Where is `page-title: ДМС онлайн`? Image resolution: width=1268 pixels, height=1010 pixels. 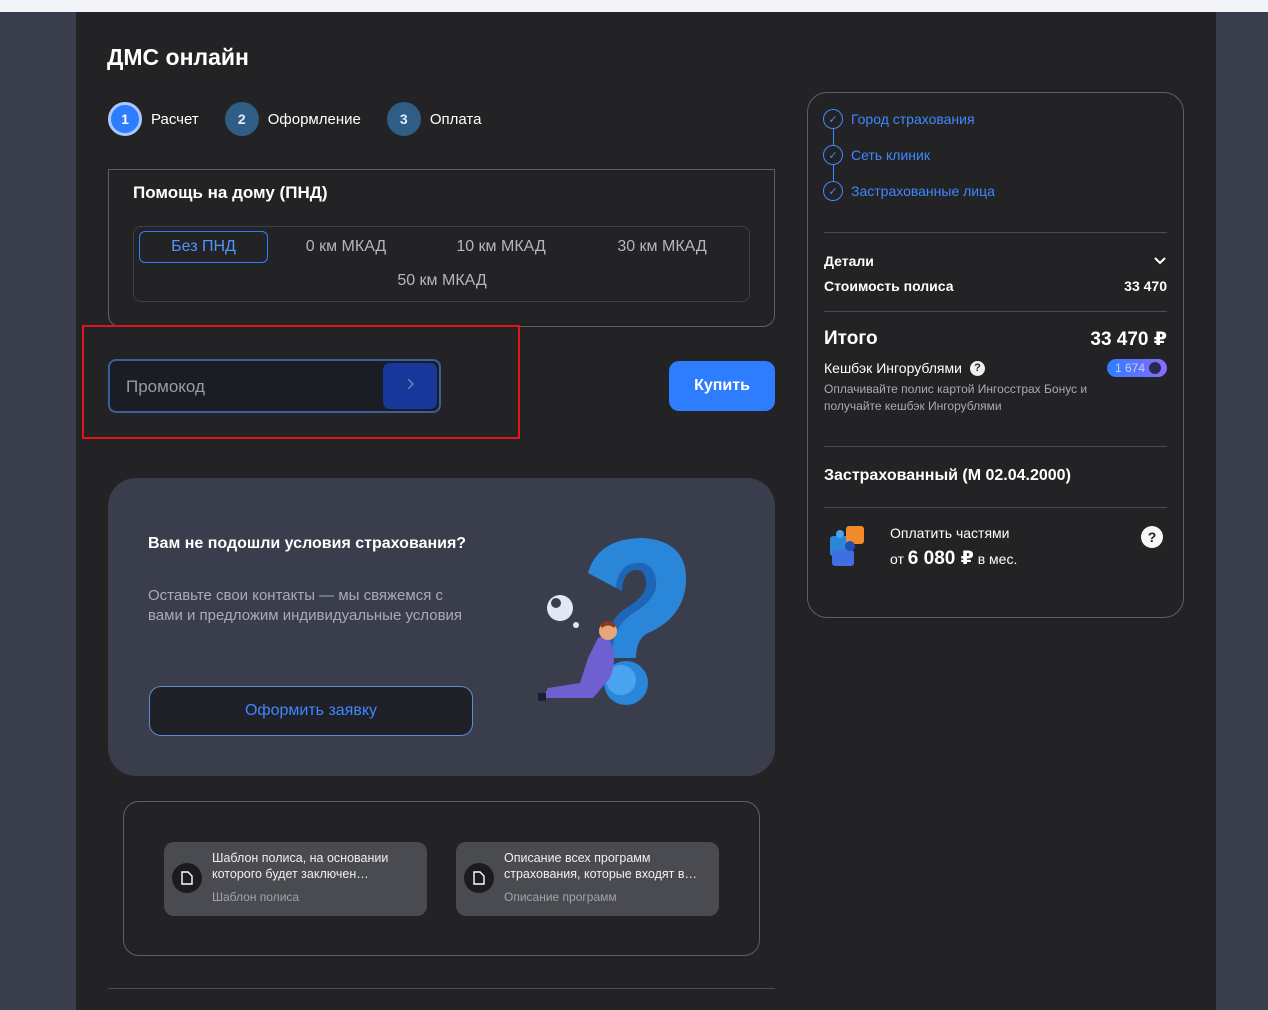 page-title: ДМС онлайн is located at coordinates (178, 57).